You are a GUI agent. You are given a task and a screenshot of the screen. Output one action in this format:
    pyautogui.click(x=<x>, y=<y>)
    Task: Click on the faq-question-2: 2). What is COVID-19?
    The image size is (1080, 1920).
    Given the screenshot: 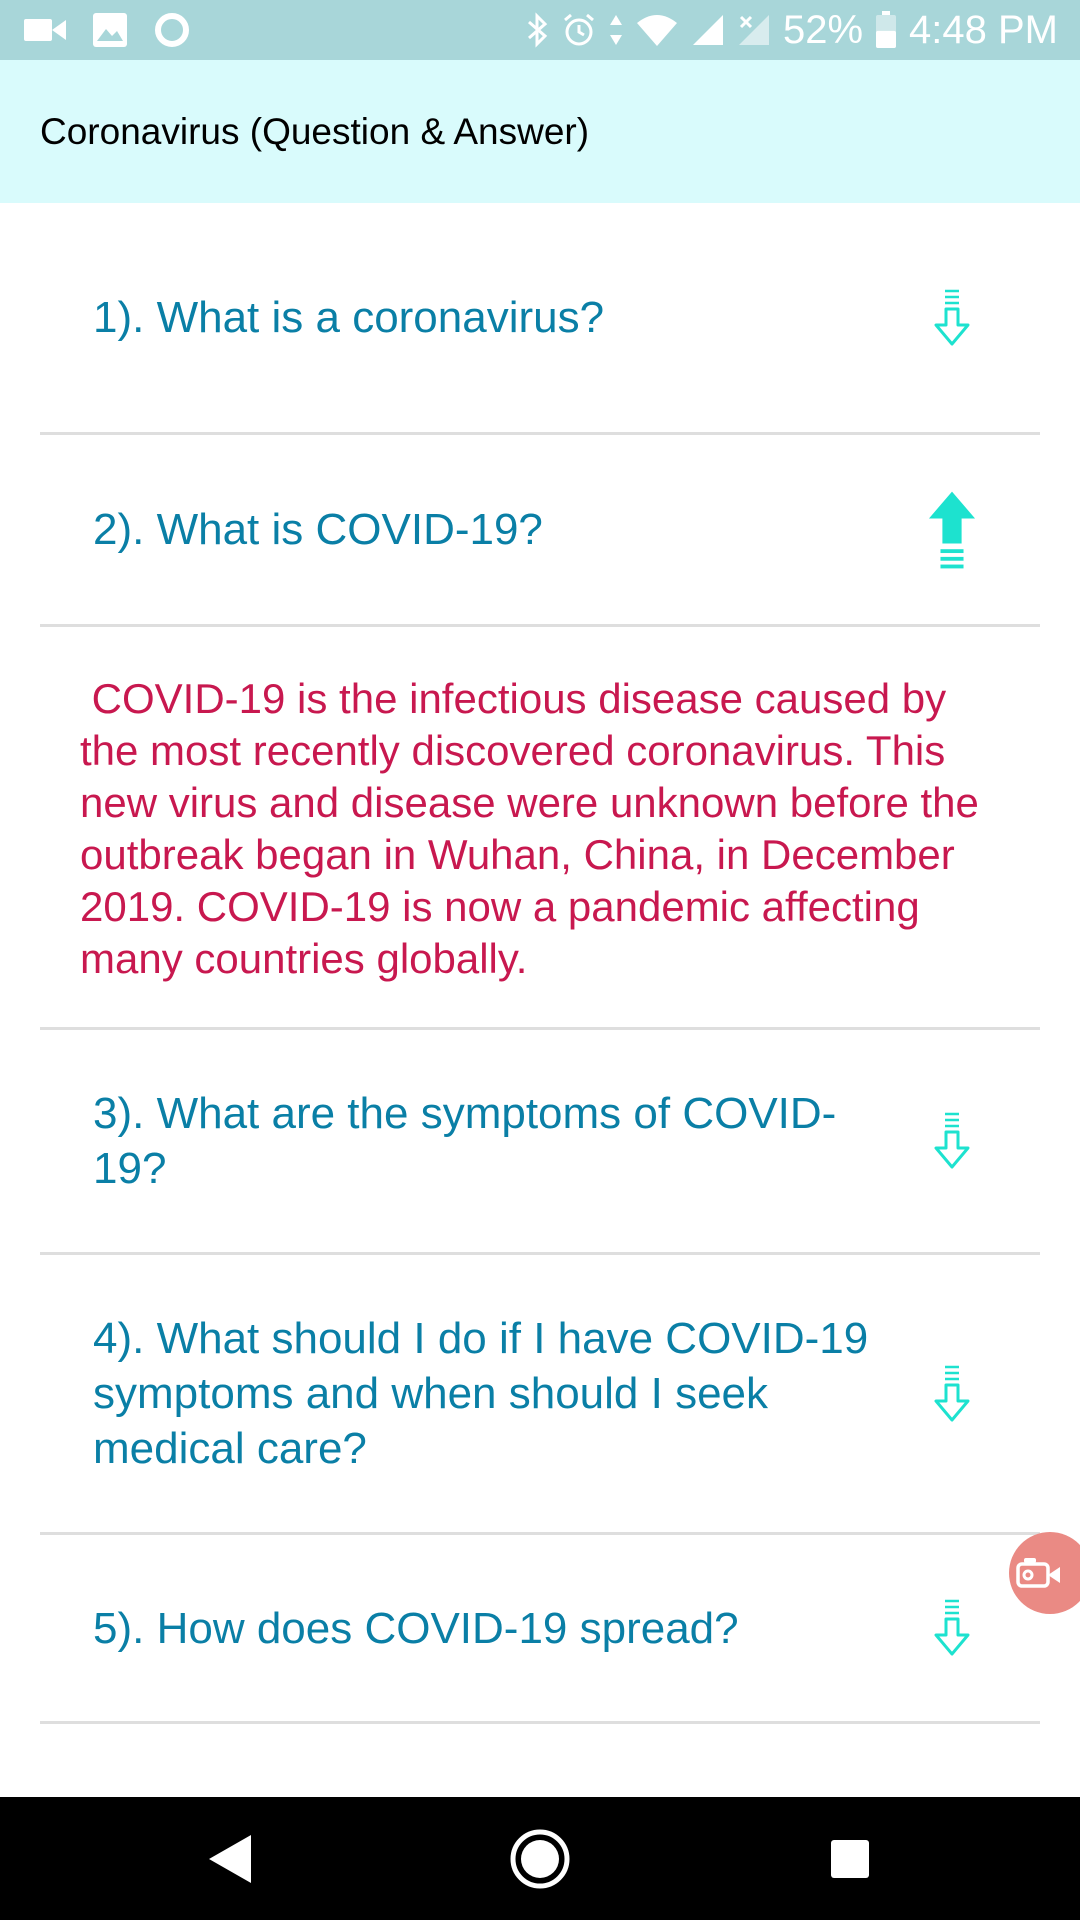 What is the action you would take?
    pyautogui.click(x=540, y=529)
    